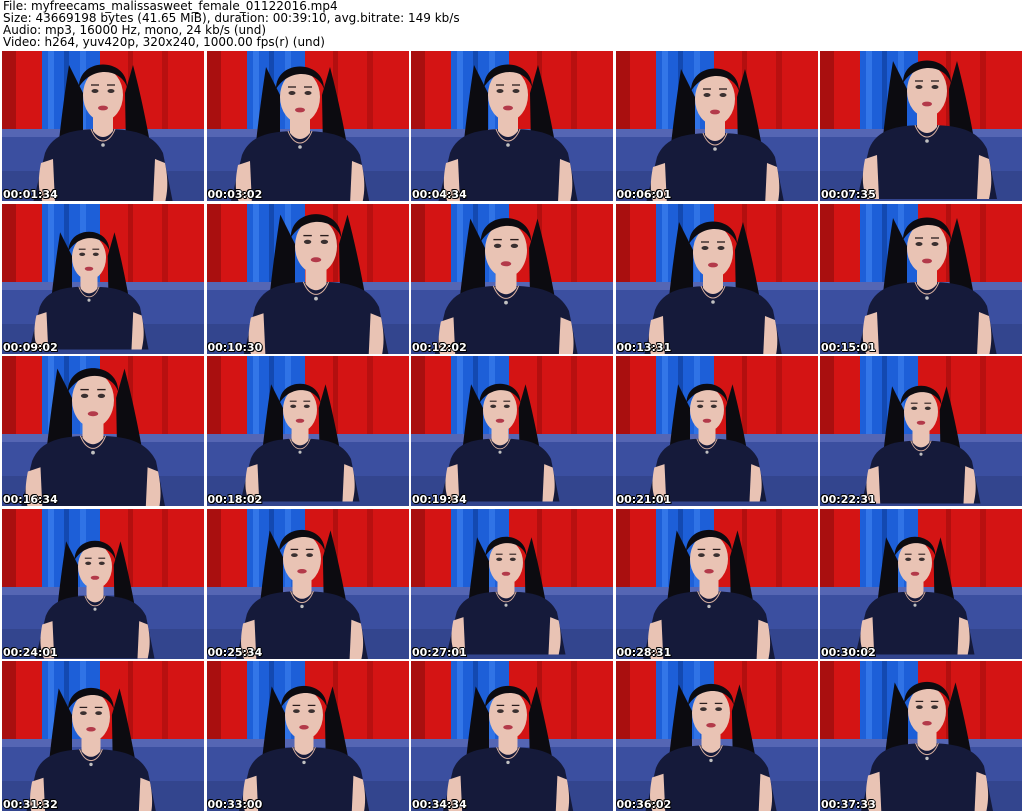 The height and width of the screenshot is (811, 1024). I want to click on video-thumbnail: 00:33:00, so click(307, 736).